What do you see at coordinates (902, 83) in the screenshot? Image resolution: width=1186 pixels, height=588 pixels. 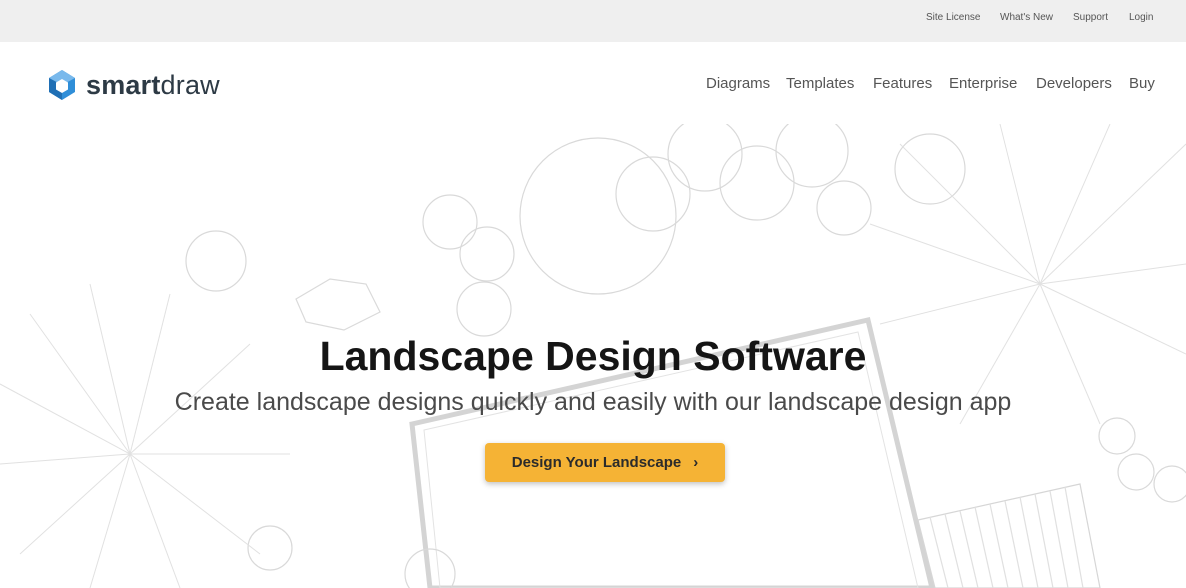 I see `nav-features: Features` at bounding box center [902, 83].